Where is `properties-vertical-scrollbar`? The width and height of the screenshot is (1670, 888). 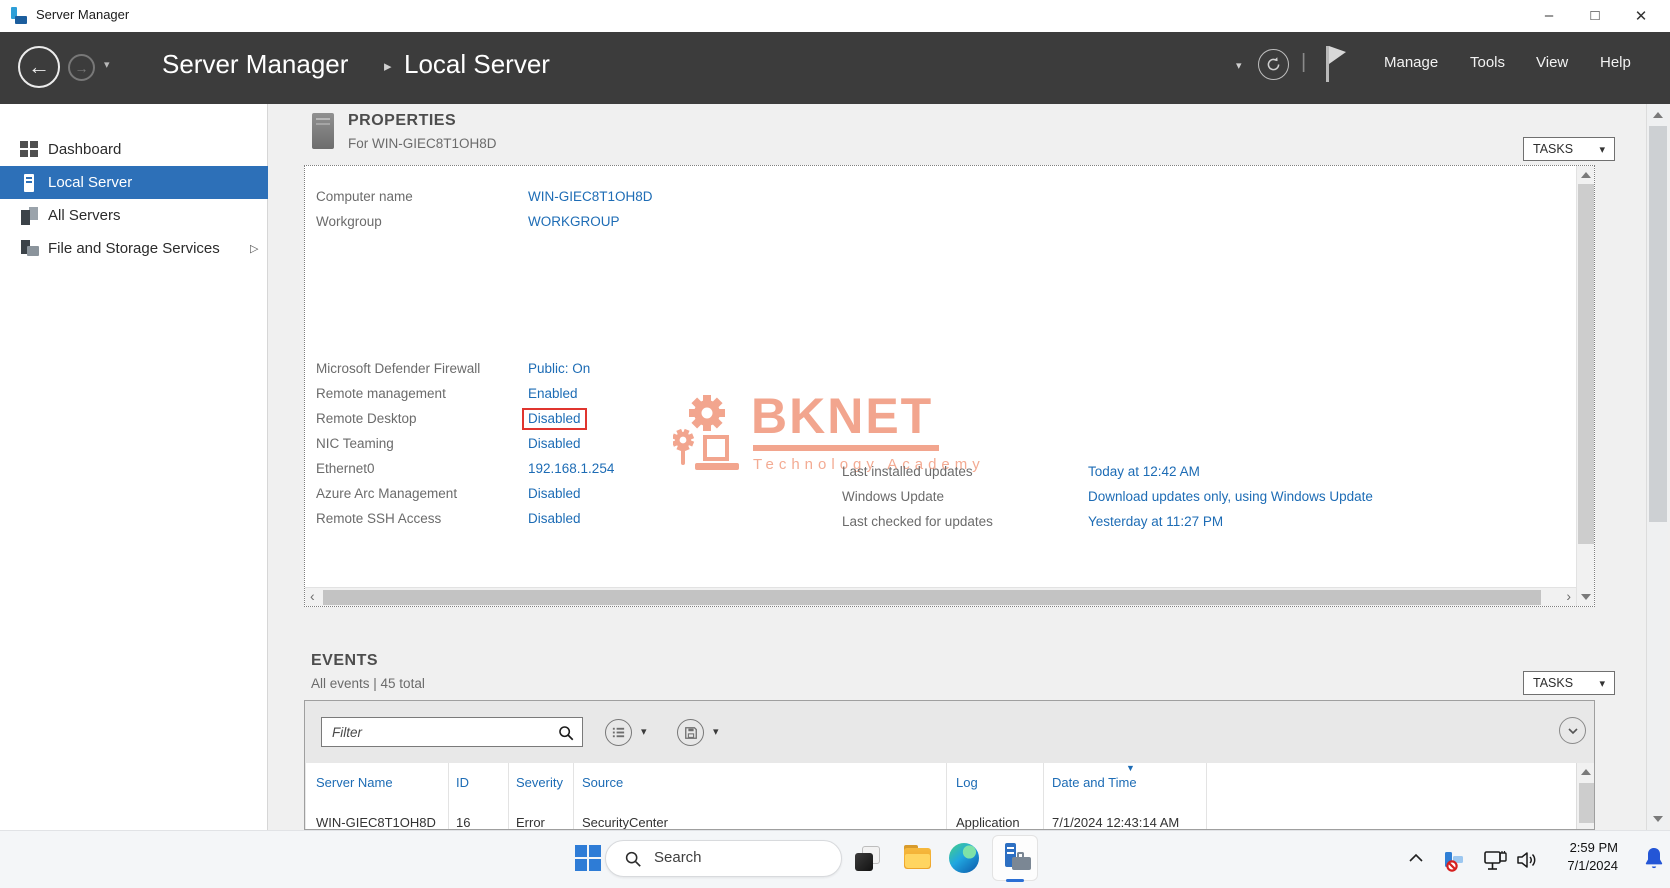
properties-vertical-scrollbar is located at coordinates (1585, 386).